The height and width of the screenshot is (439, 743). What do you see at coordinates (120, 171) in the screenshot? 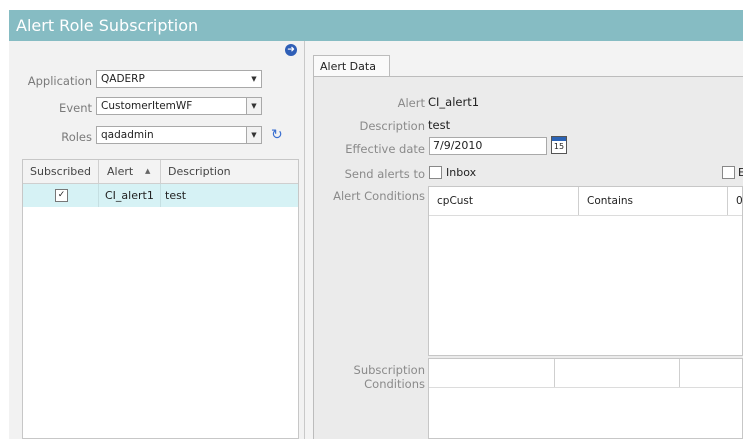
I see `column-alert: Alert` at bounding box center [120, 171].